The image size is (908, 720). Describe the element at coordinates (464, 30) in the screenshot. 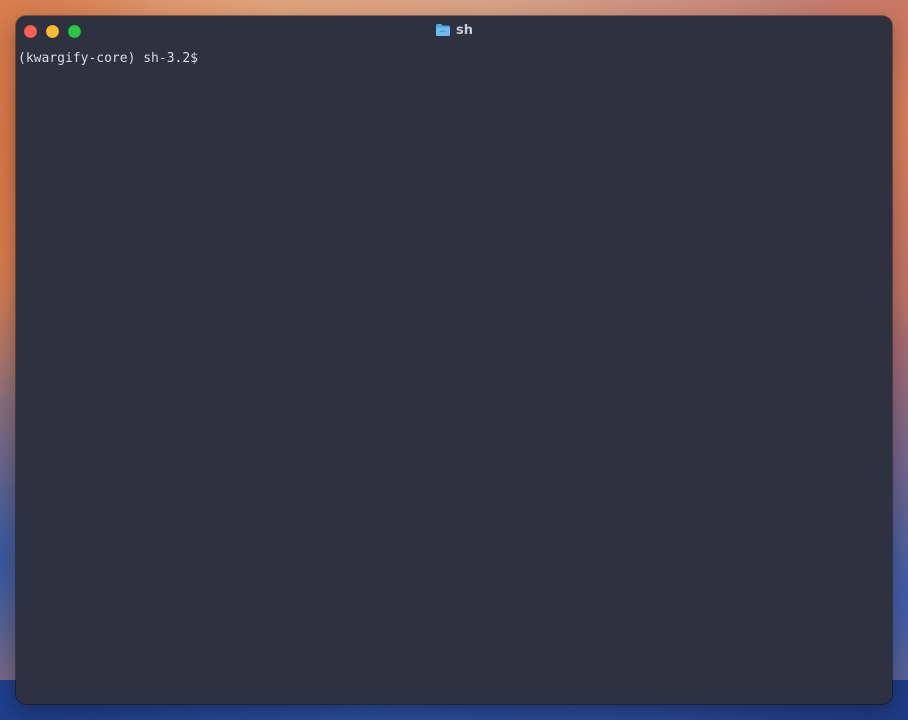

I see `window-title-text: sh` at that location.